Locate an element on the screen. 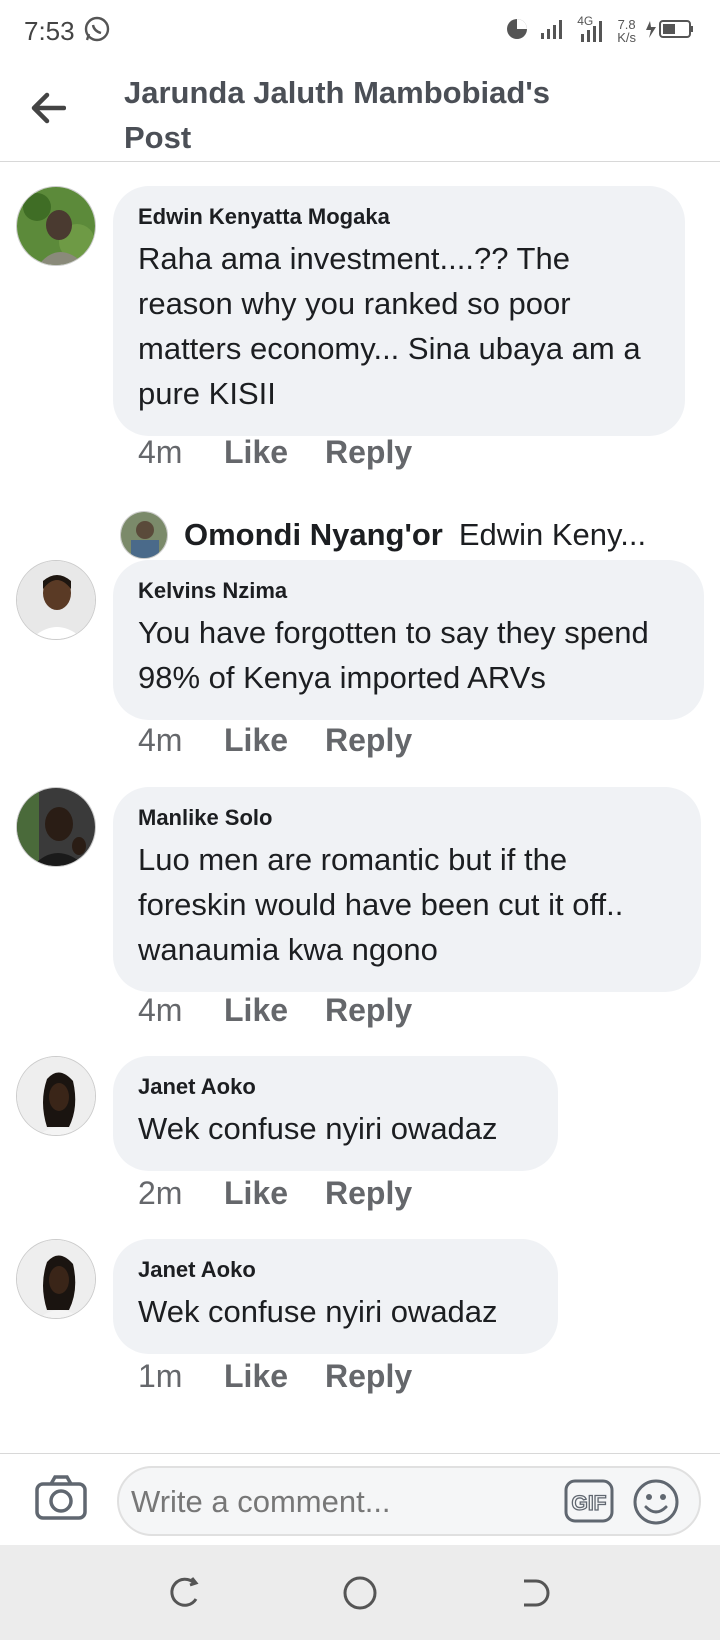  reply-author: Omondi Nyang'or is located at coordinates (313, 535).